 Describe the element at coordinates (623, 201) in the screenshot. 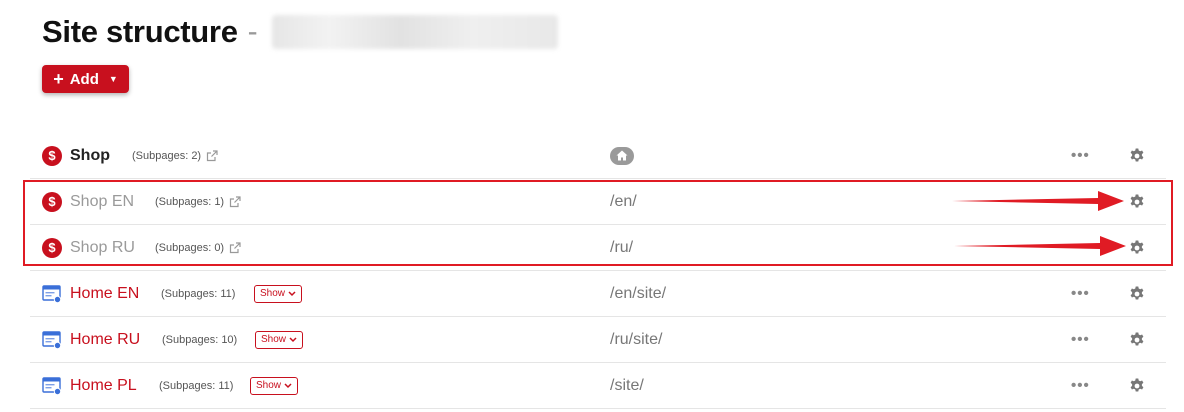

I see `row-url: /en/` at that location.